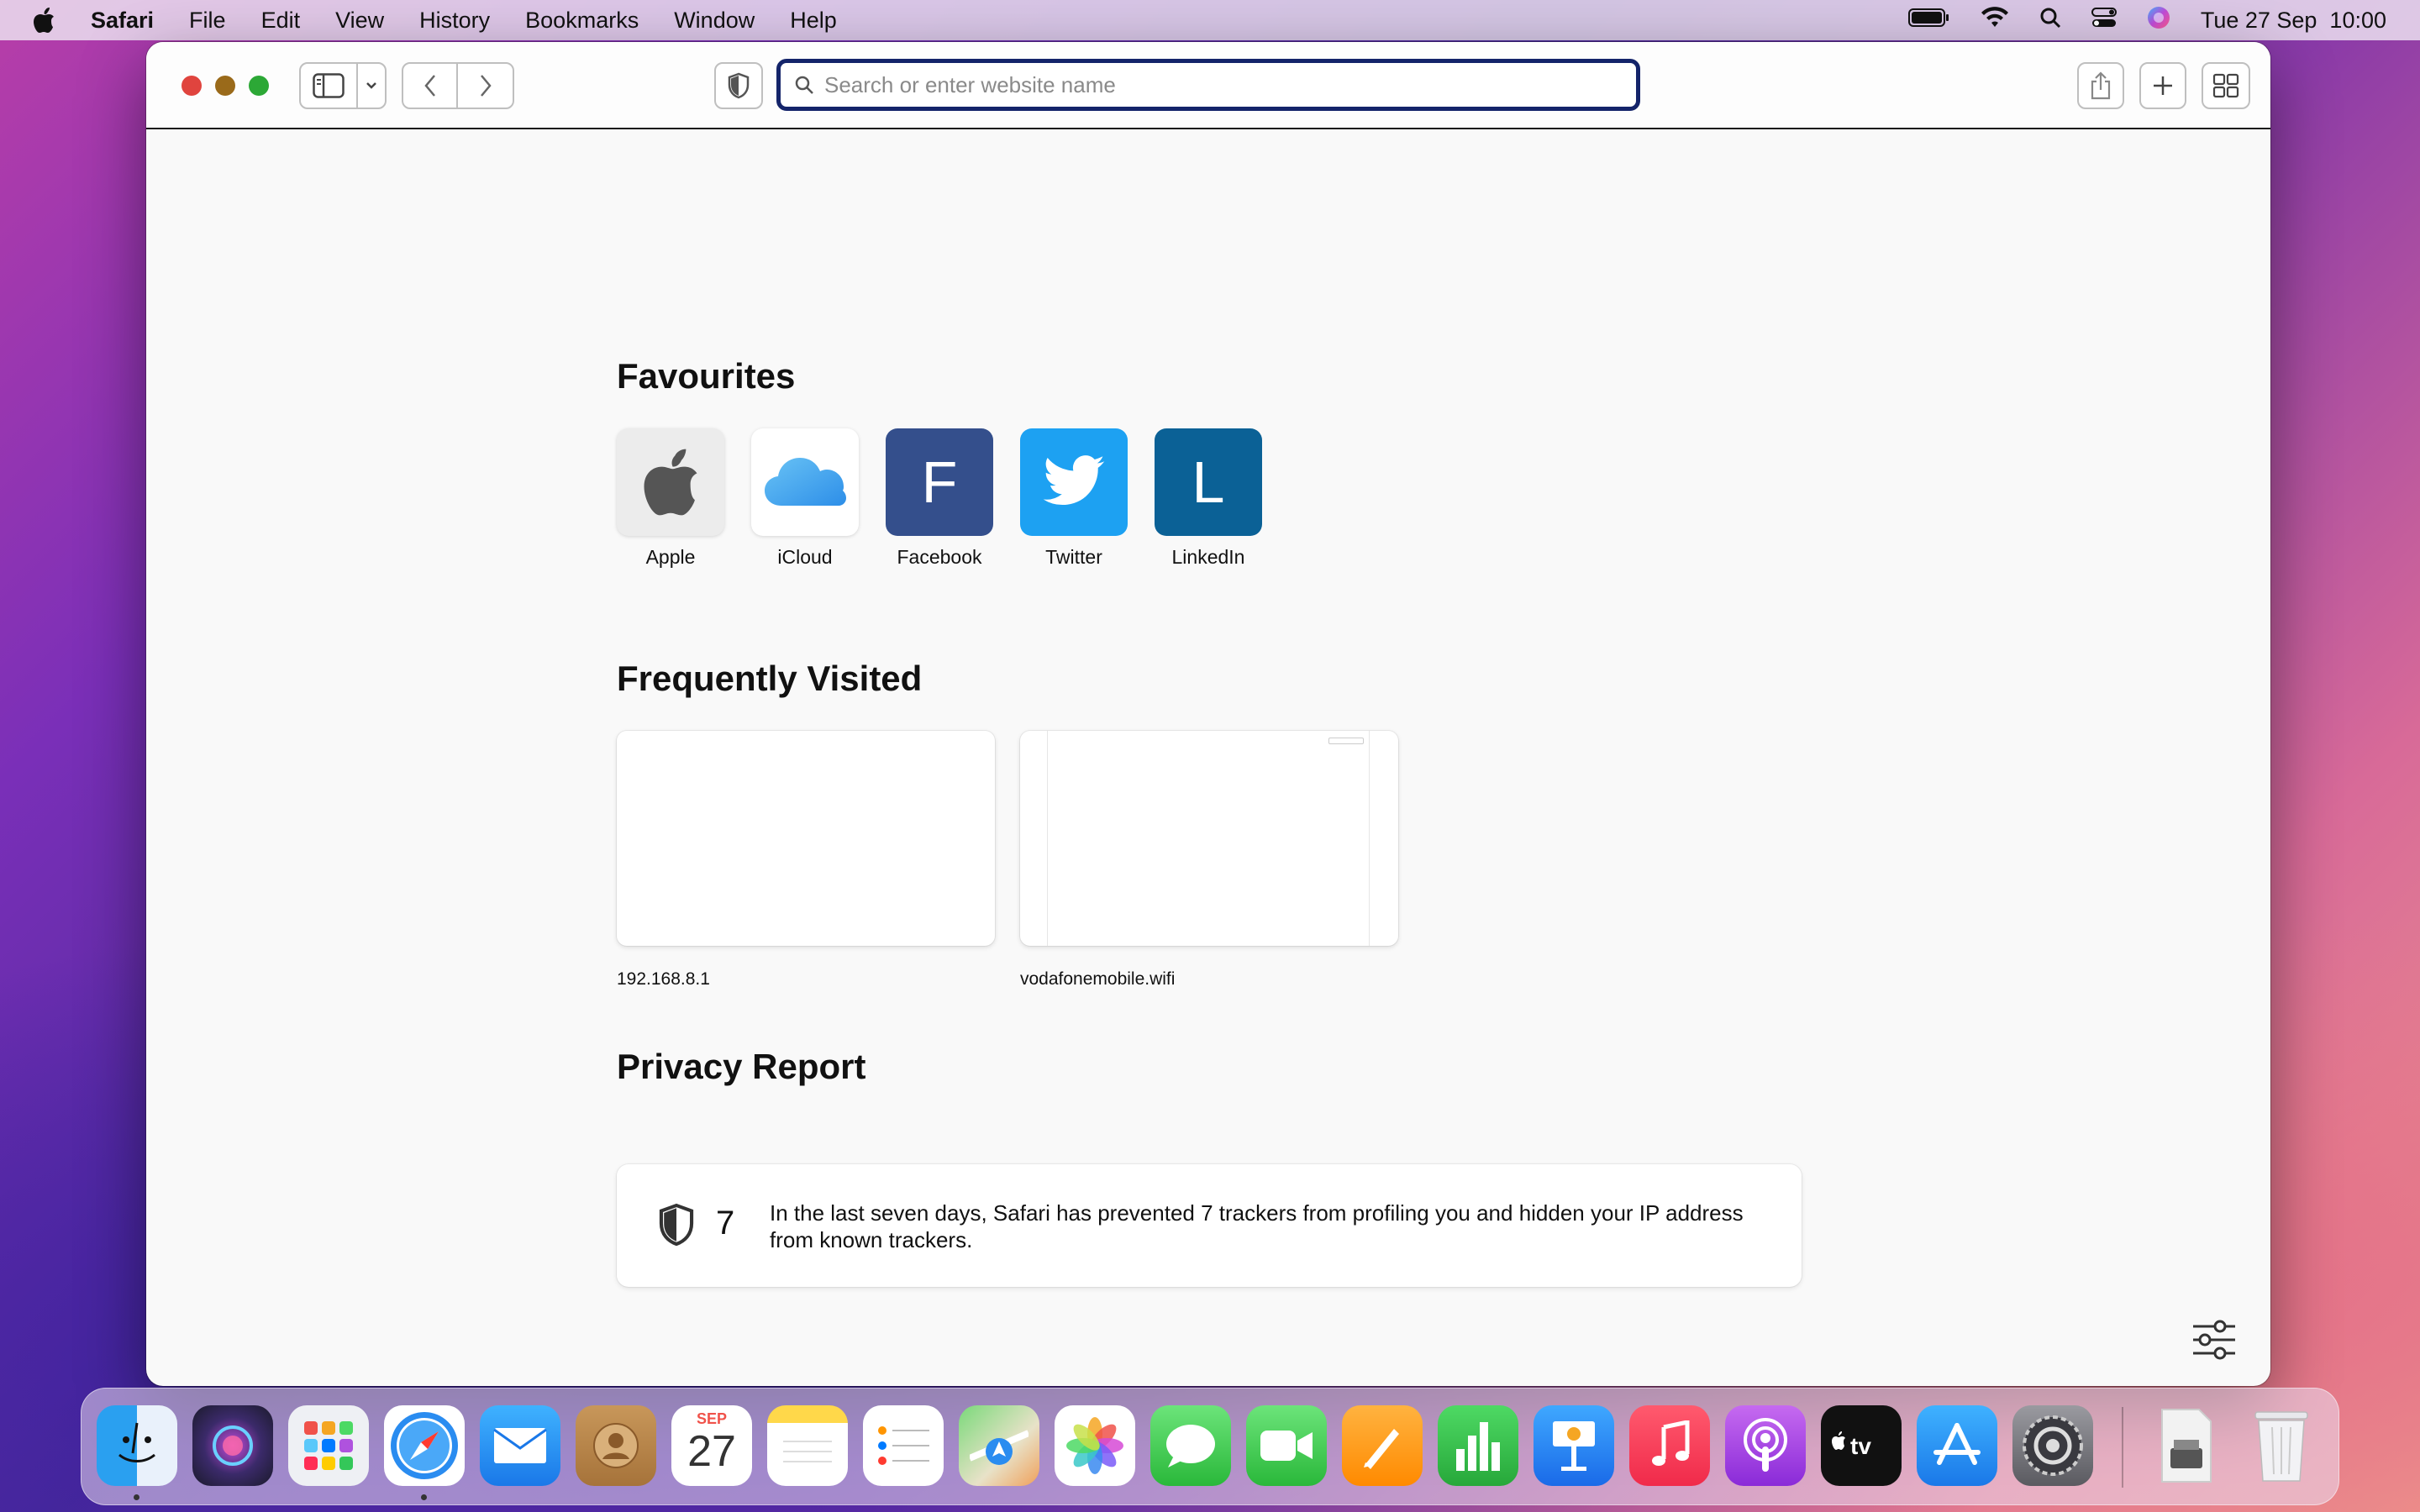 This screenshot has width=2420, height=1512. What do you see at coordinates (711, 1451) in the screenshot?
I see `calendar-day: 27` at bounding box center [711, 1451].